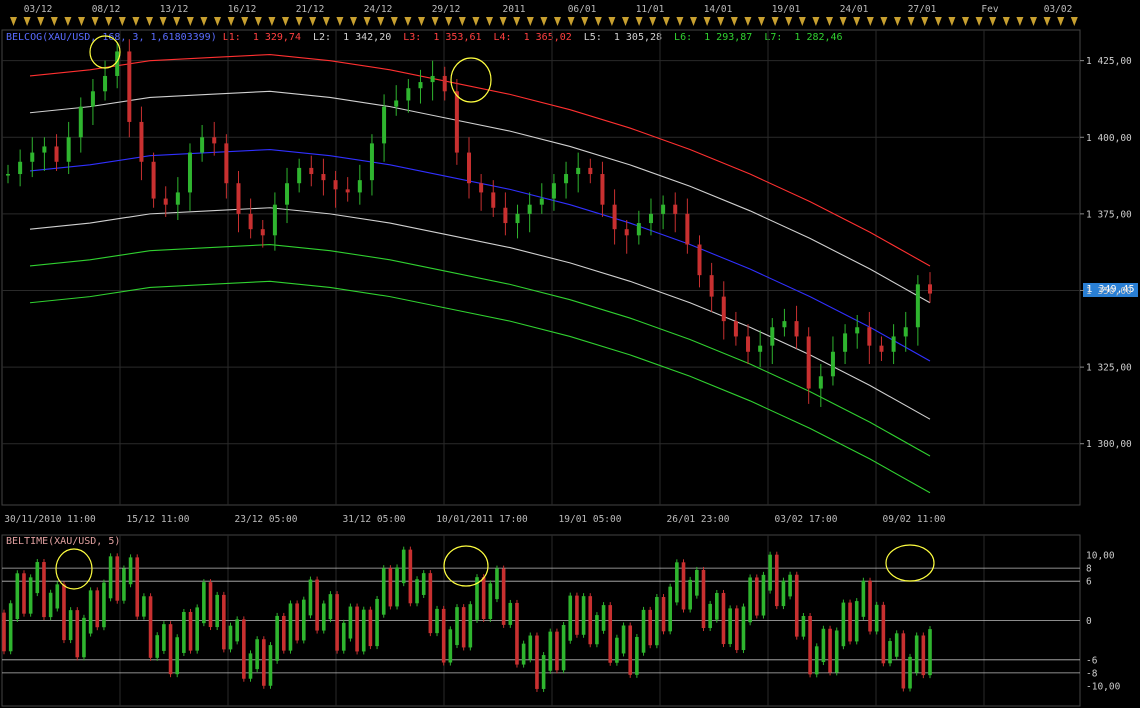 This screenshot has width=1140, height=708. Describe the element at coordinates (50, 519) in the screenshot. I see `bottom-date-label: 30/11/2010 11:00` at that location.